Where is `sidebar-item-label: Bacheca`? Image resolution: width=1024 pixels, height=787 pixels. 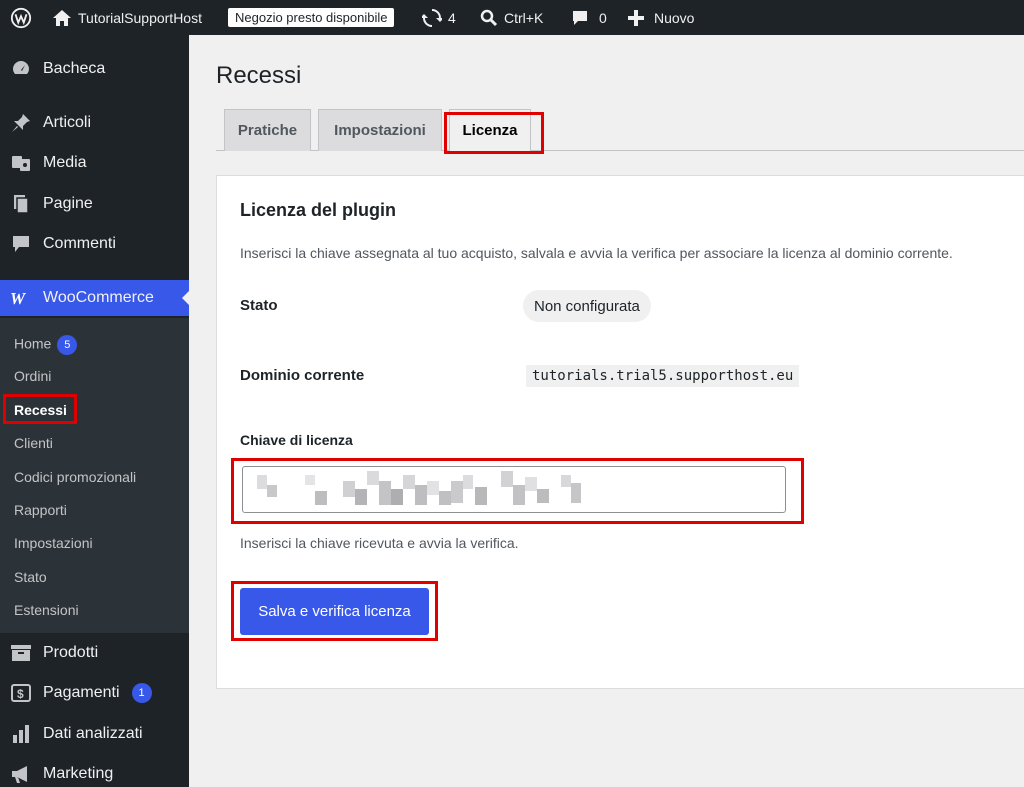
sidebar-item-label: Bacheca is located at coordinates (74, 68).